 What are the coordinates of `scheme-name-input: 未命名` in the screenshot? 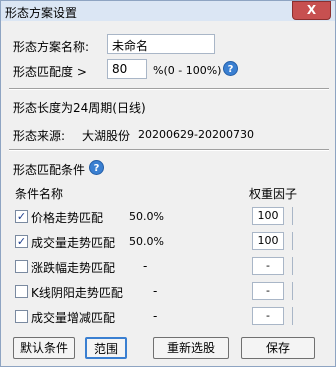 It's located at (161, 44).